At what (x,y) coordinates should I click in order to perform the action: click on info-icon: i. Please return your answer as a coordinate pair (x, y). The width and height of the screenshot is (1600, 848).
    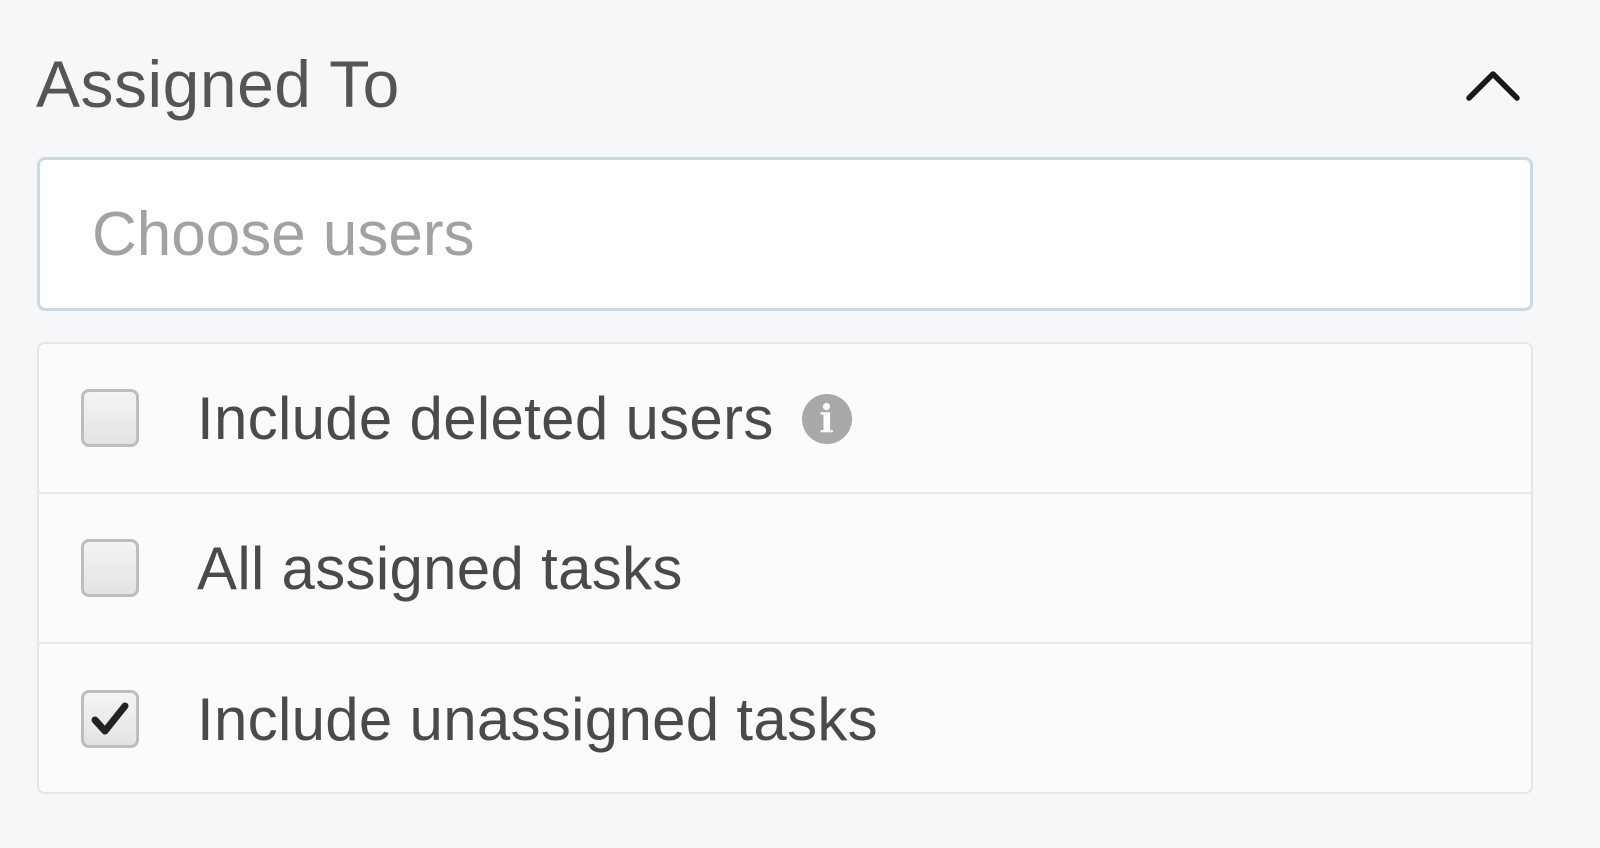
    Looking at the image, I should click on (826, 418).